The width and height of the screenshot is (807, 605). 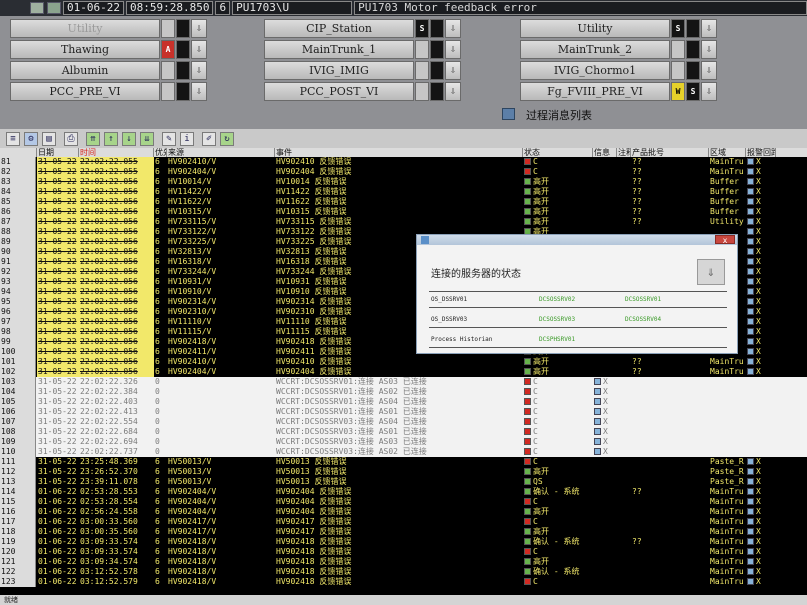 I want to click on area-button: Albumin, so click(x=85, y=70).